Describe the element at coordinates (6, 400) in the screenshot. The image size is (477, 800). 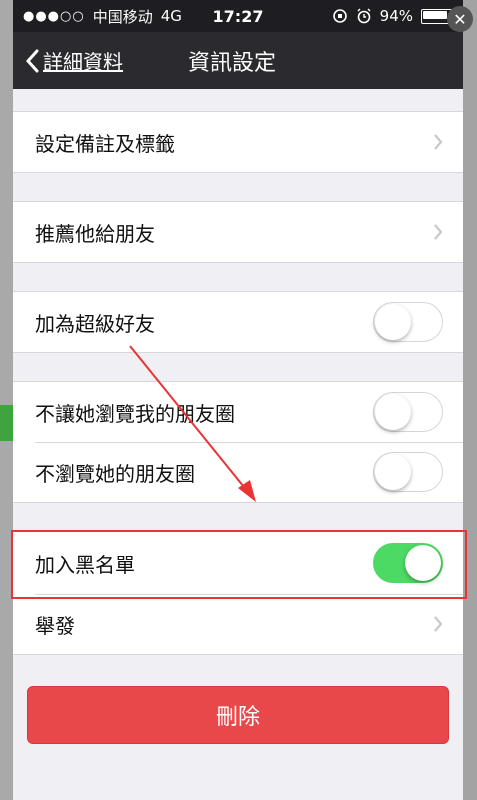
I see `background-app-left` at that location.